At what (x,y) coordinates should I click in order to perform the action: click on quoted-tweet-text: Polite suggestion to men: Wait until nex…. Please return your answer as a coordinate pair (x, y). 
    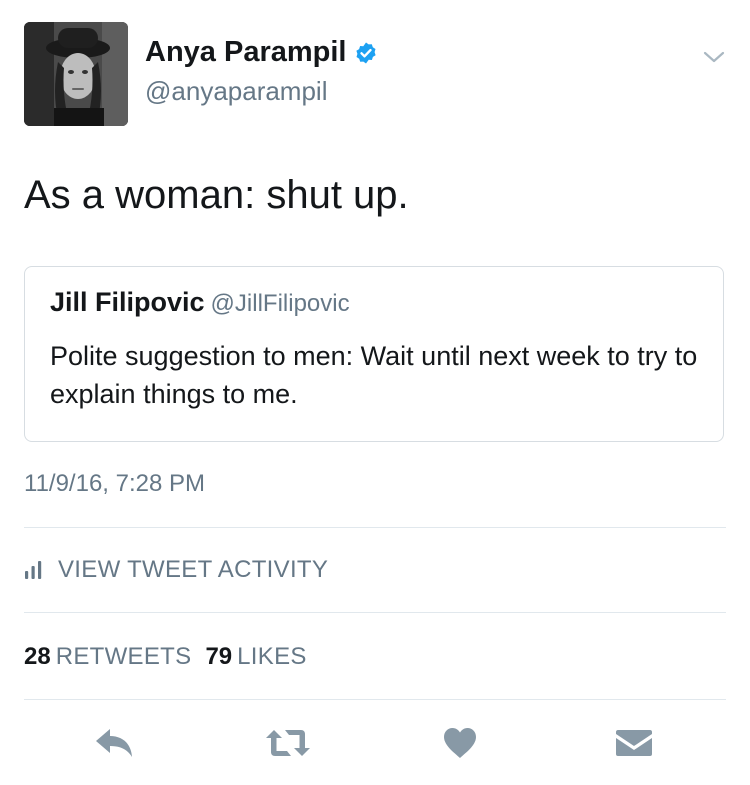
    Looking at the image, I should click on (374, 375).